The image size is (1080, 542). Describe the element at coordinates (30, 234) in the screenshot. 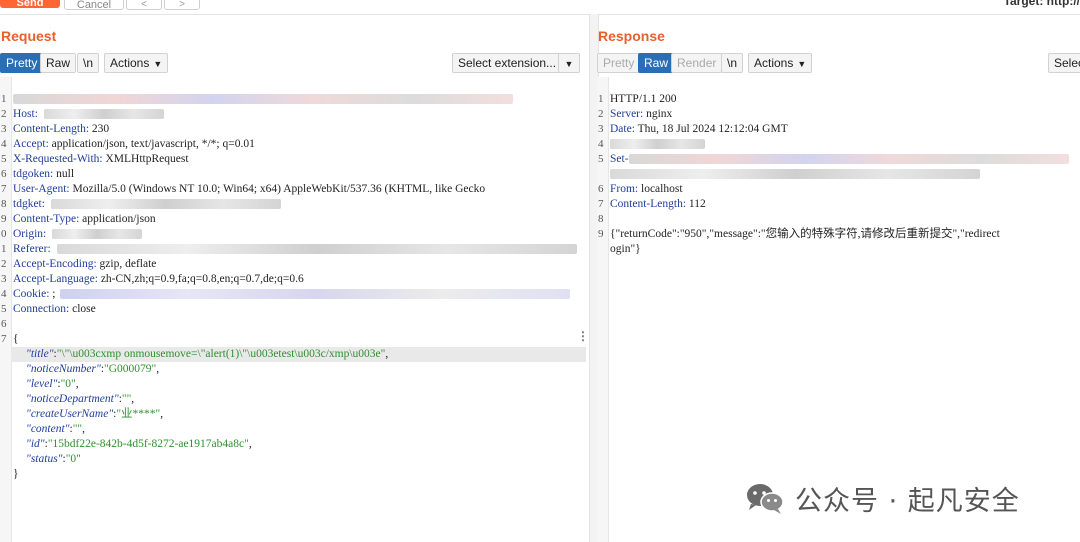

I see `header-key: Origin:` at that location.